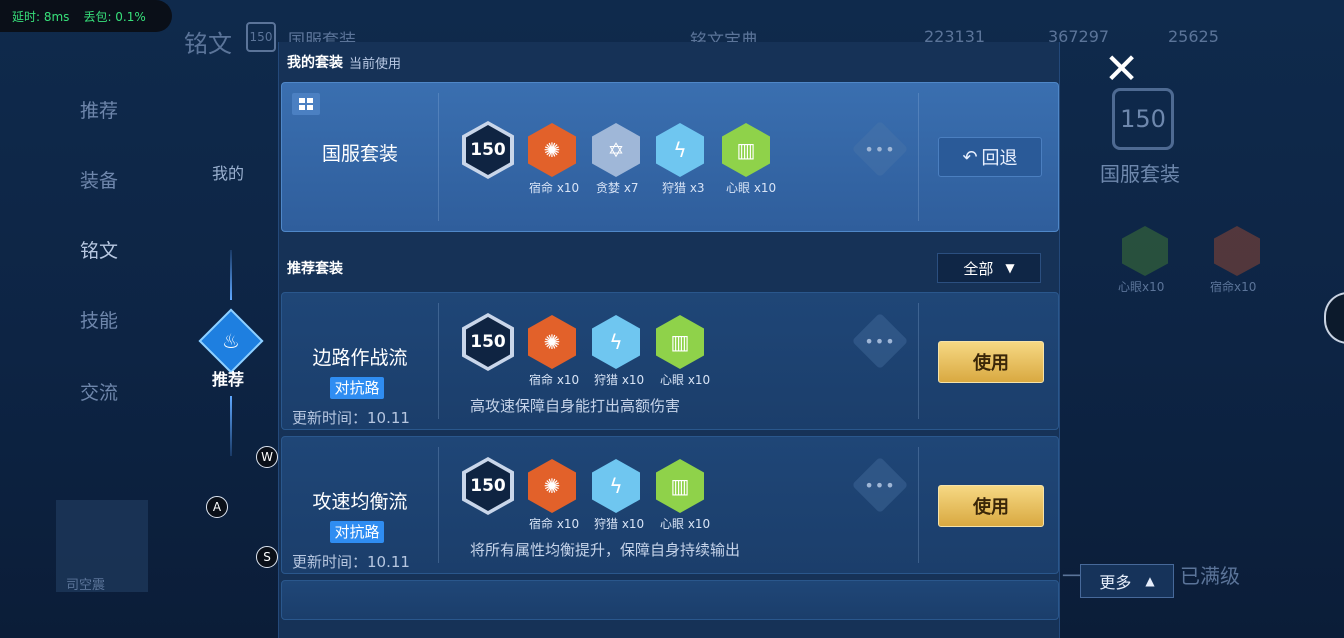  Describe the element at coordinates (1140, 174) in the screenshot. I see `bg-right-set: 国服套装` at that location.